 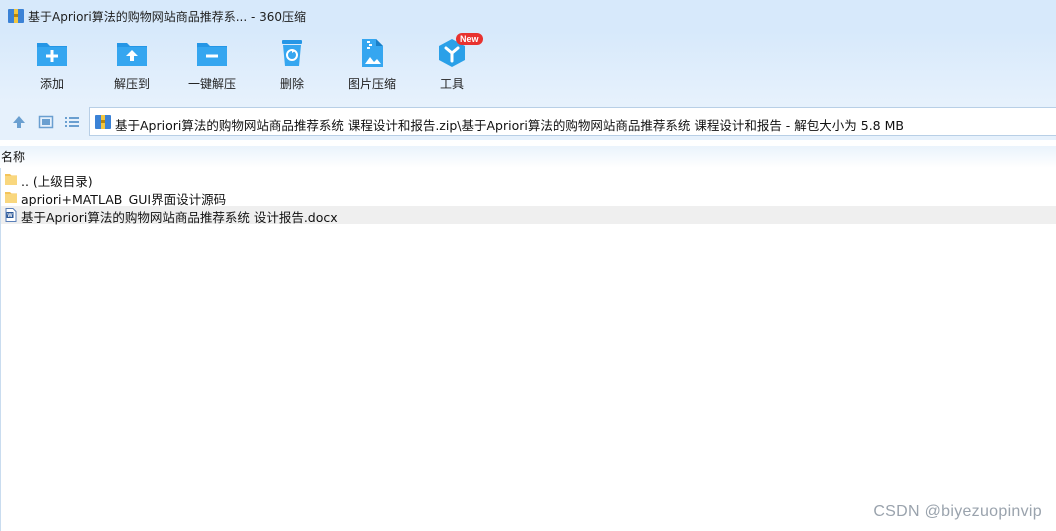 I want to click on watermark: CSDN @biyezuopinvip, so click(x=957, y=511).